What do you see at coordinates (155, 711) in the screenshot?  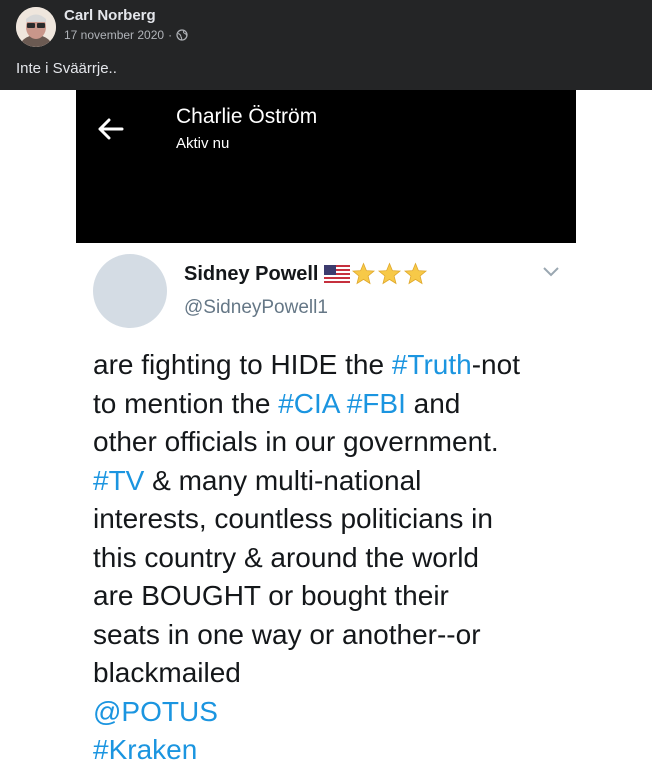 I see `mention-link: @POTUS` at bounding box center [155, 711].